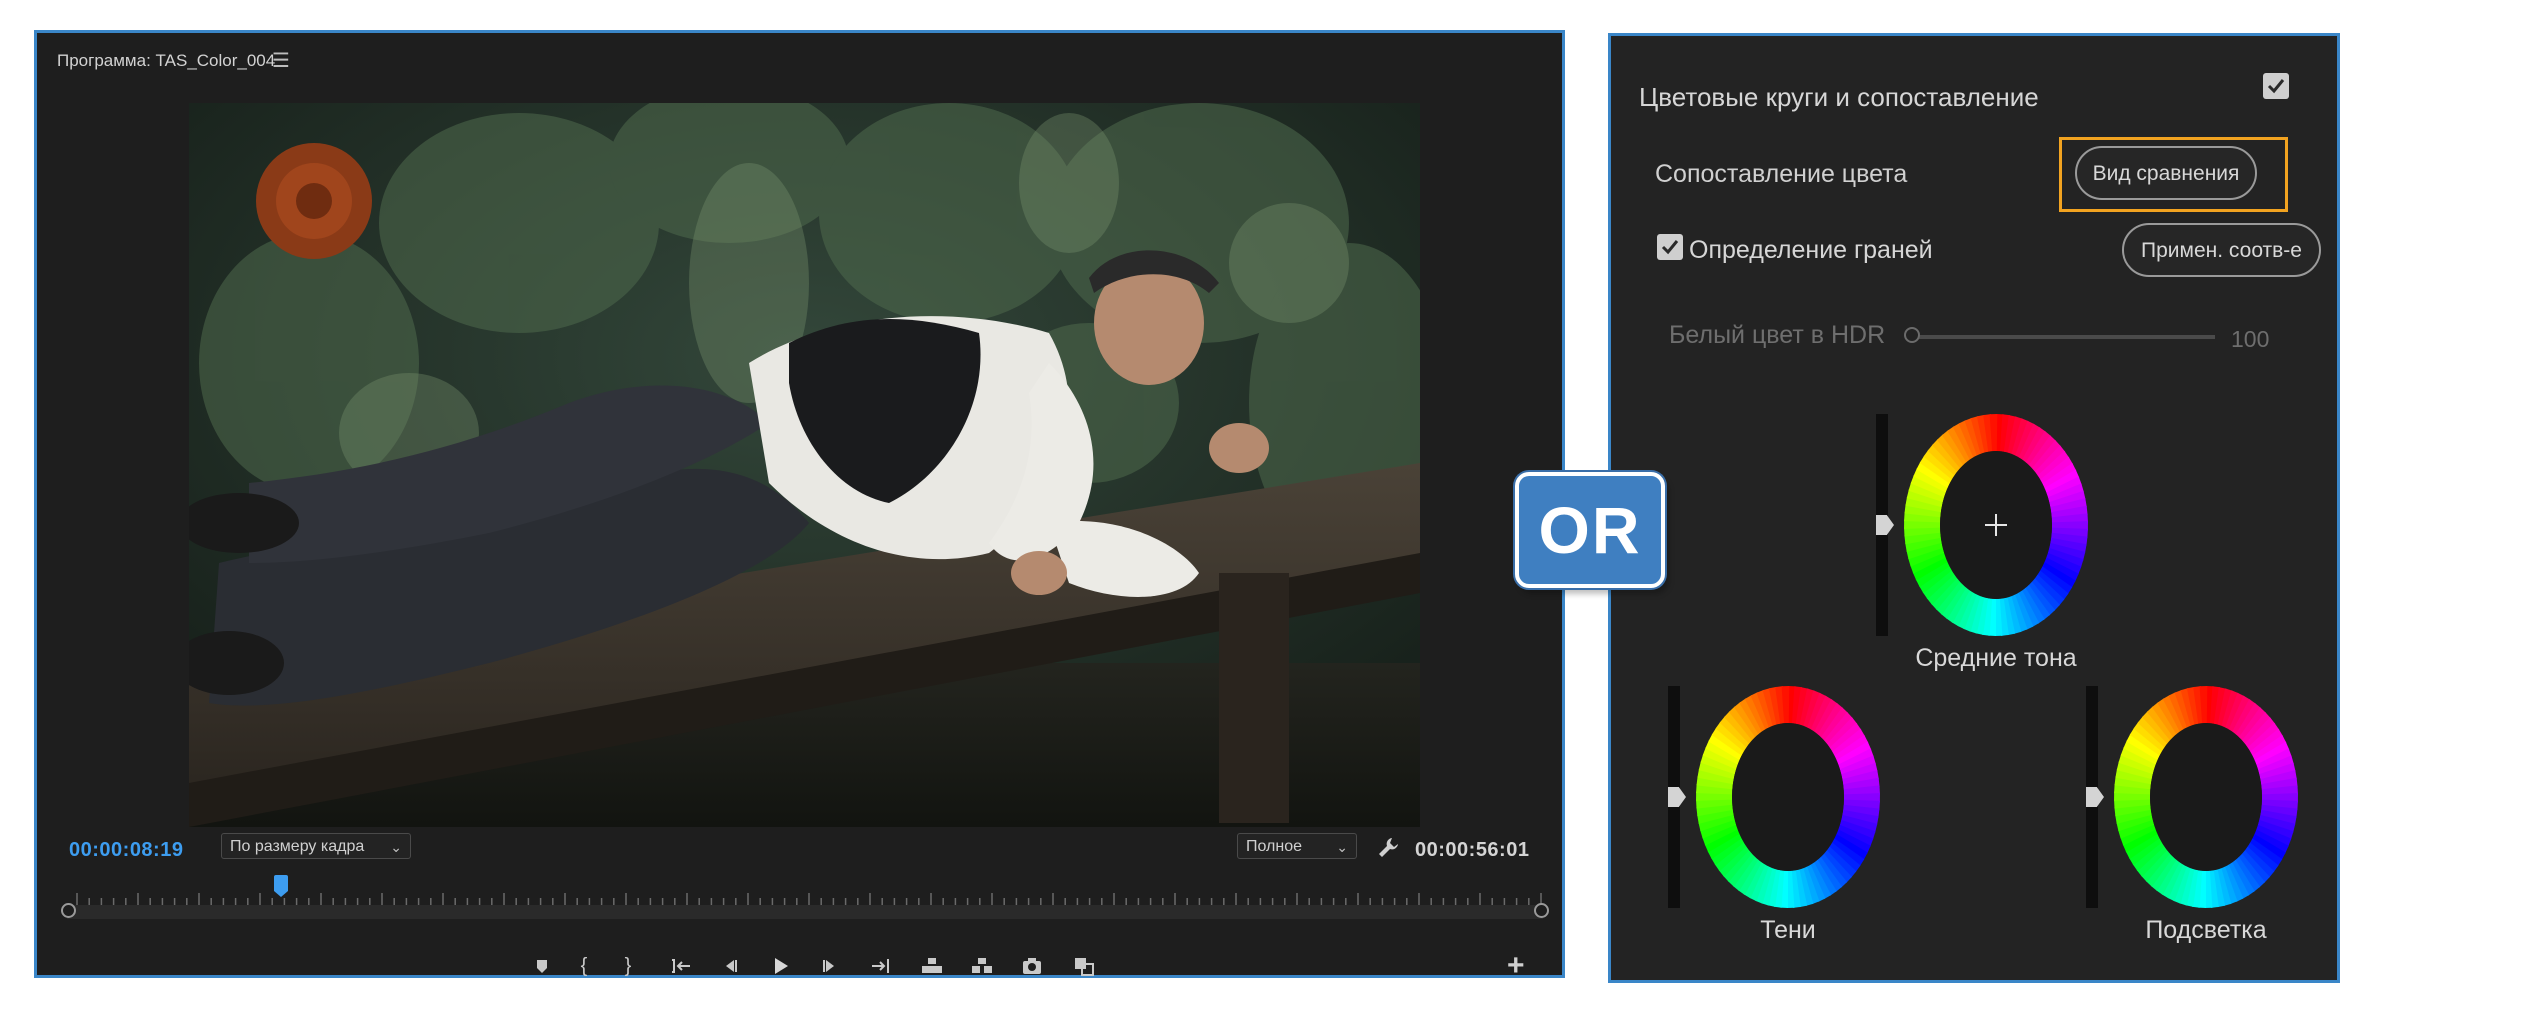  Describe the element at coordinates (1781, 174) in the screenshot. I see `color-match-label: Сопоставление цвета` at that location.